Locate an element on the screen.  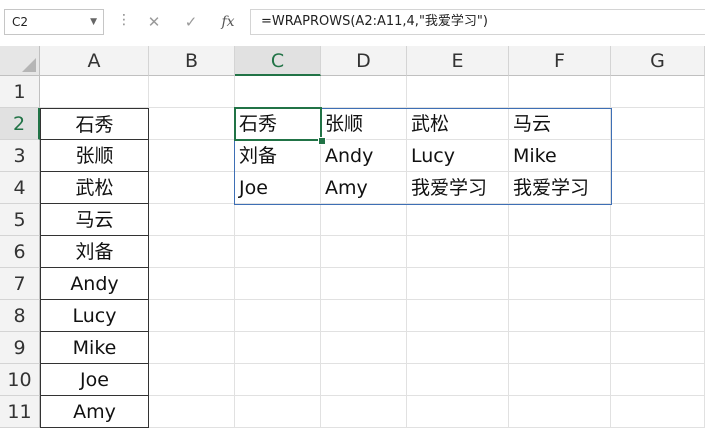
insert-function-icon: fx is located at coordinates (228, 22).